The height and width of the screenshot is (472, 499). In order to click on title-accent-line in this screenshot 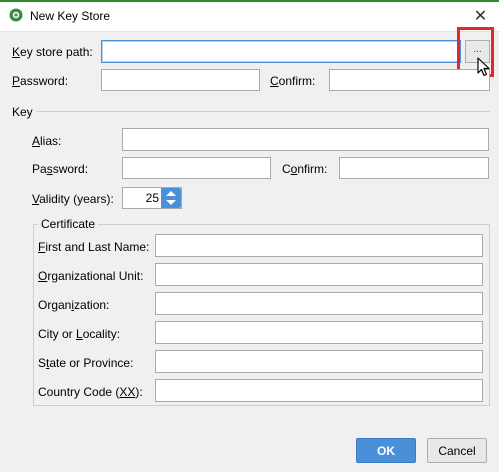, I will do `click(249, 1)`.